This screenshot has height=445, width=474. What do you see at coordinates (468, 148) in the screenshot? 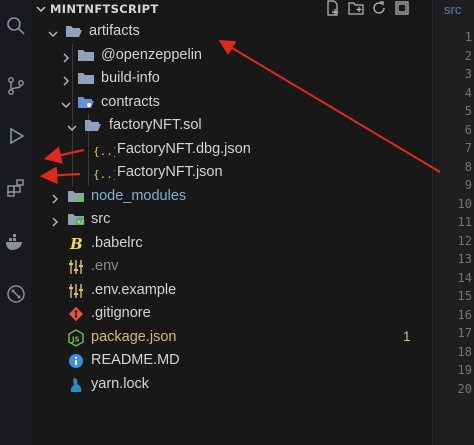
I see `line-number: 7` at bounding box center [468, 148].